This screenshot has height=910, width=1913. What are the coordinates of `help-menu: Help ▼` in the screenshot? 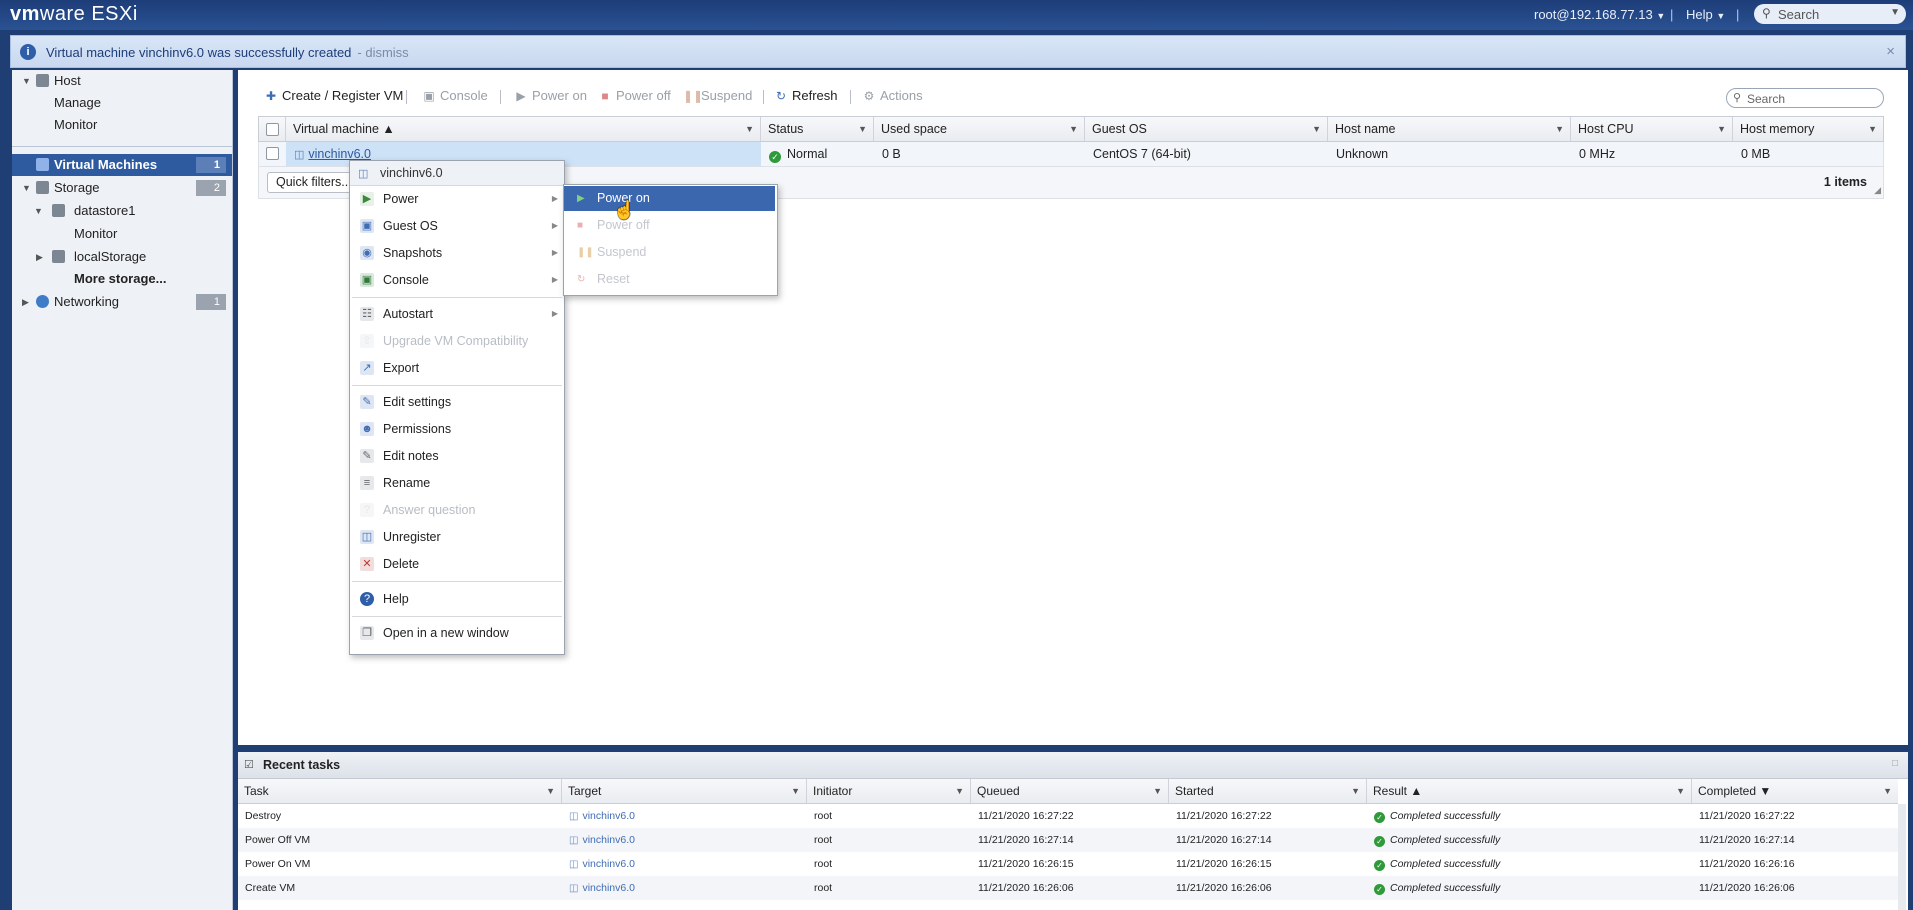 It's located at (1705, 14).